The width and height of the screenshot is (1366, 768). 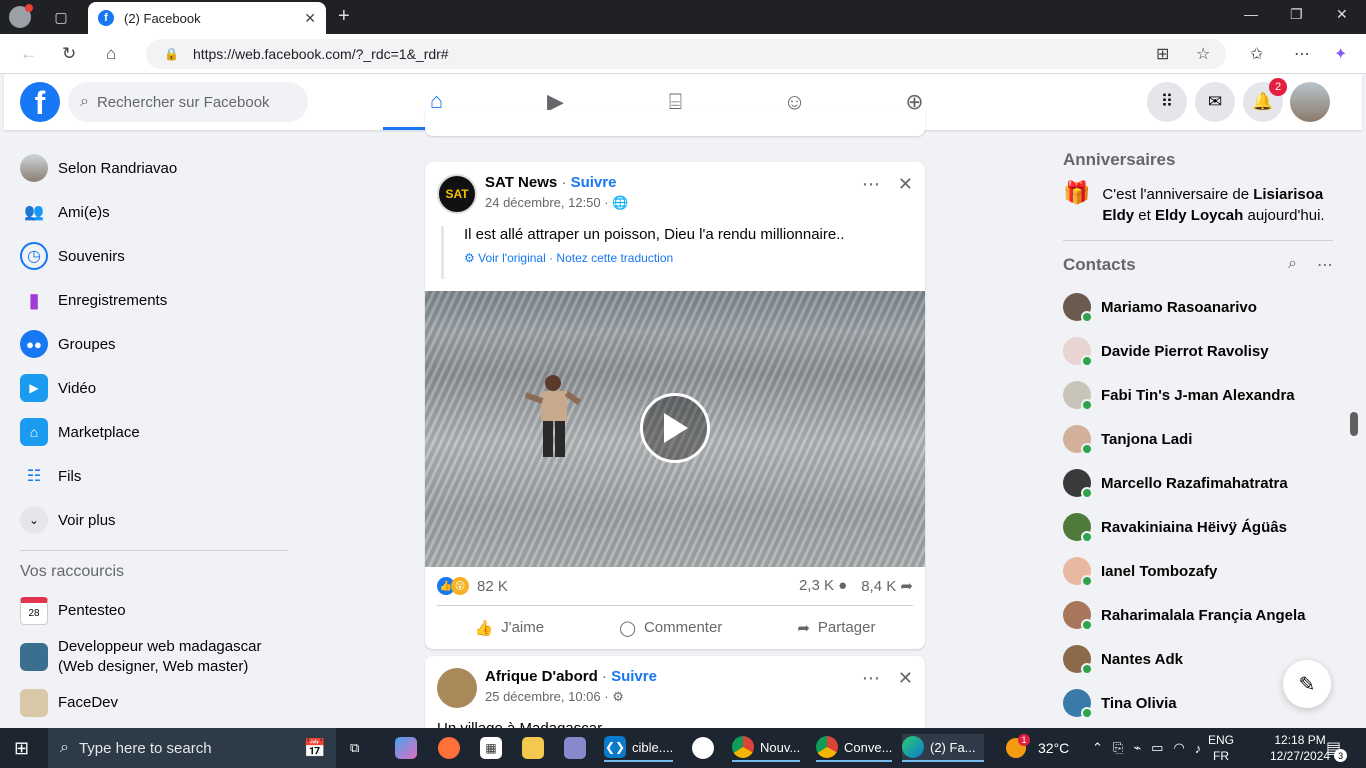 I want to click on birthday-suffix: aujourd'hui., so click(x=1284, y=215).